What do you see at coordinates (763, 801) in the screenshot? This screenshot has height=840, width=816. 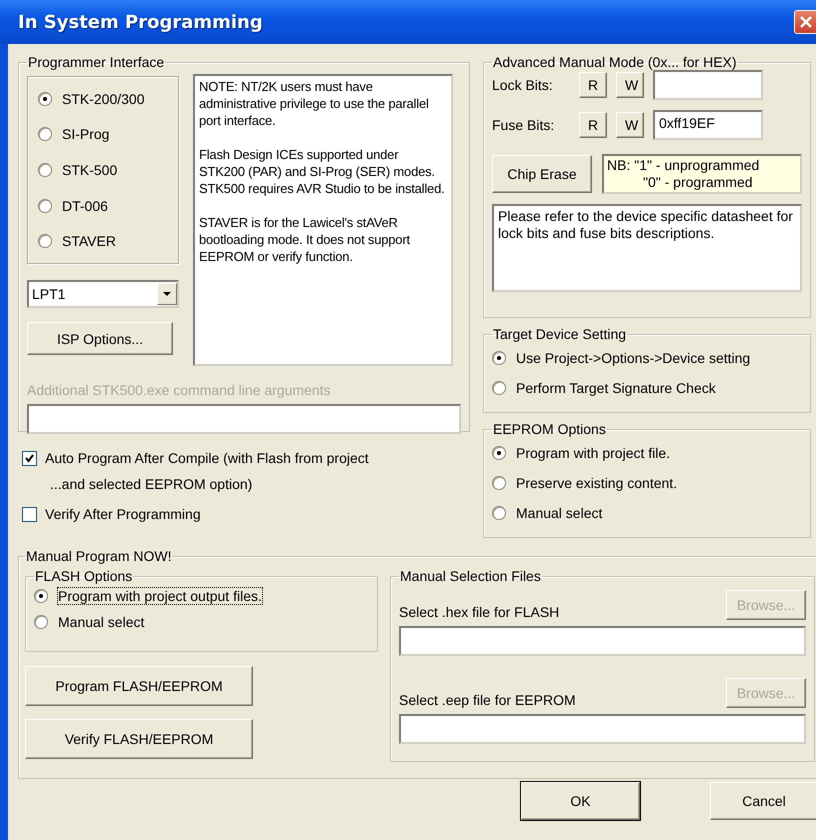 I see `dialog-button: Cancel` at bounding box center [763, 801].